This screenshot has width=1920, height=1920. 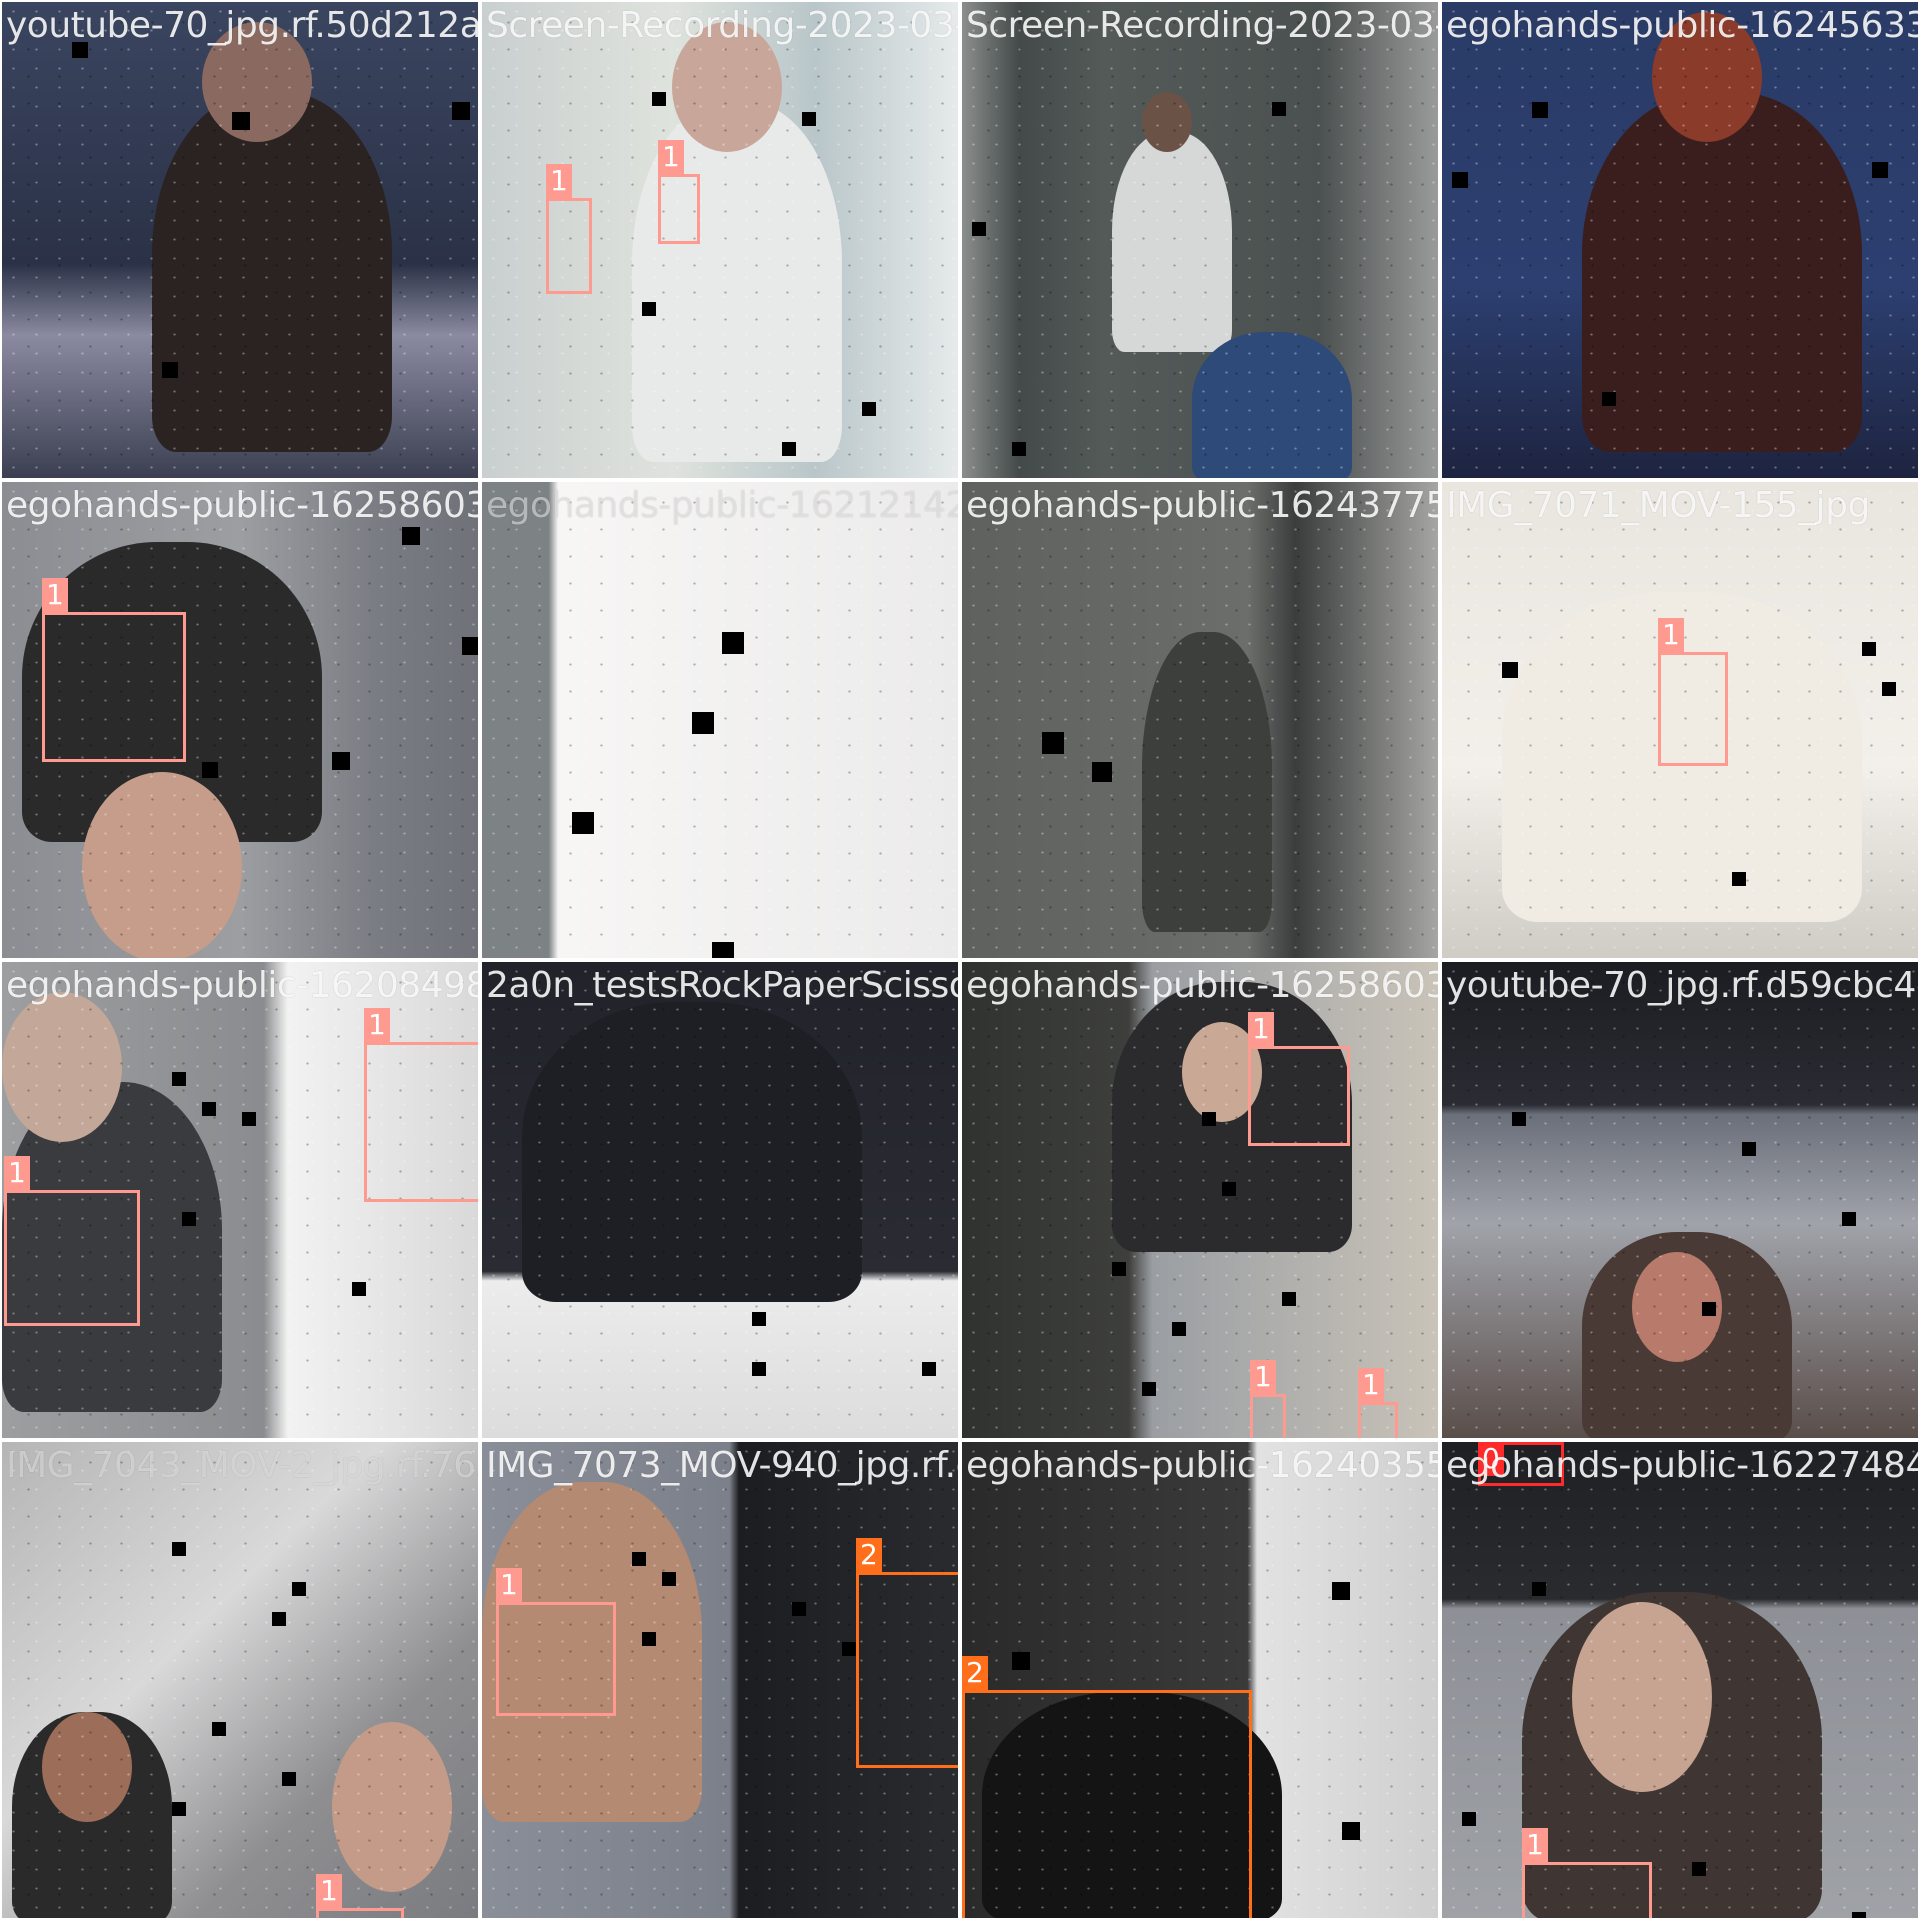 What do you see at coordinates (242, 1465) in the screenshot?
I see `tile-filename-label: IMG_7043_MOV-2_jpg.rf.763d3` at bounding box center [242, 1465].